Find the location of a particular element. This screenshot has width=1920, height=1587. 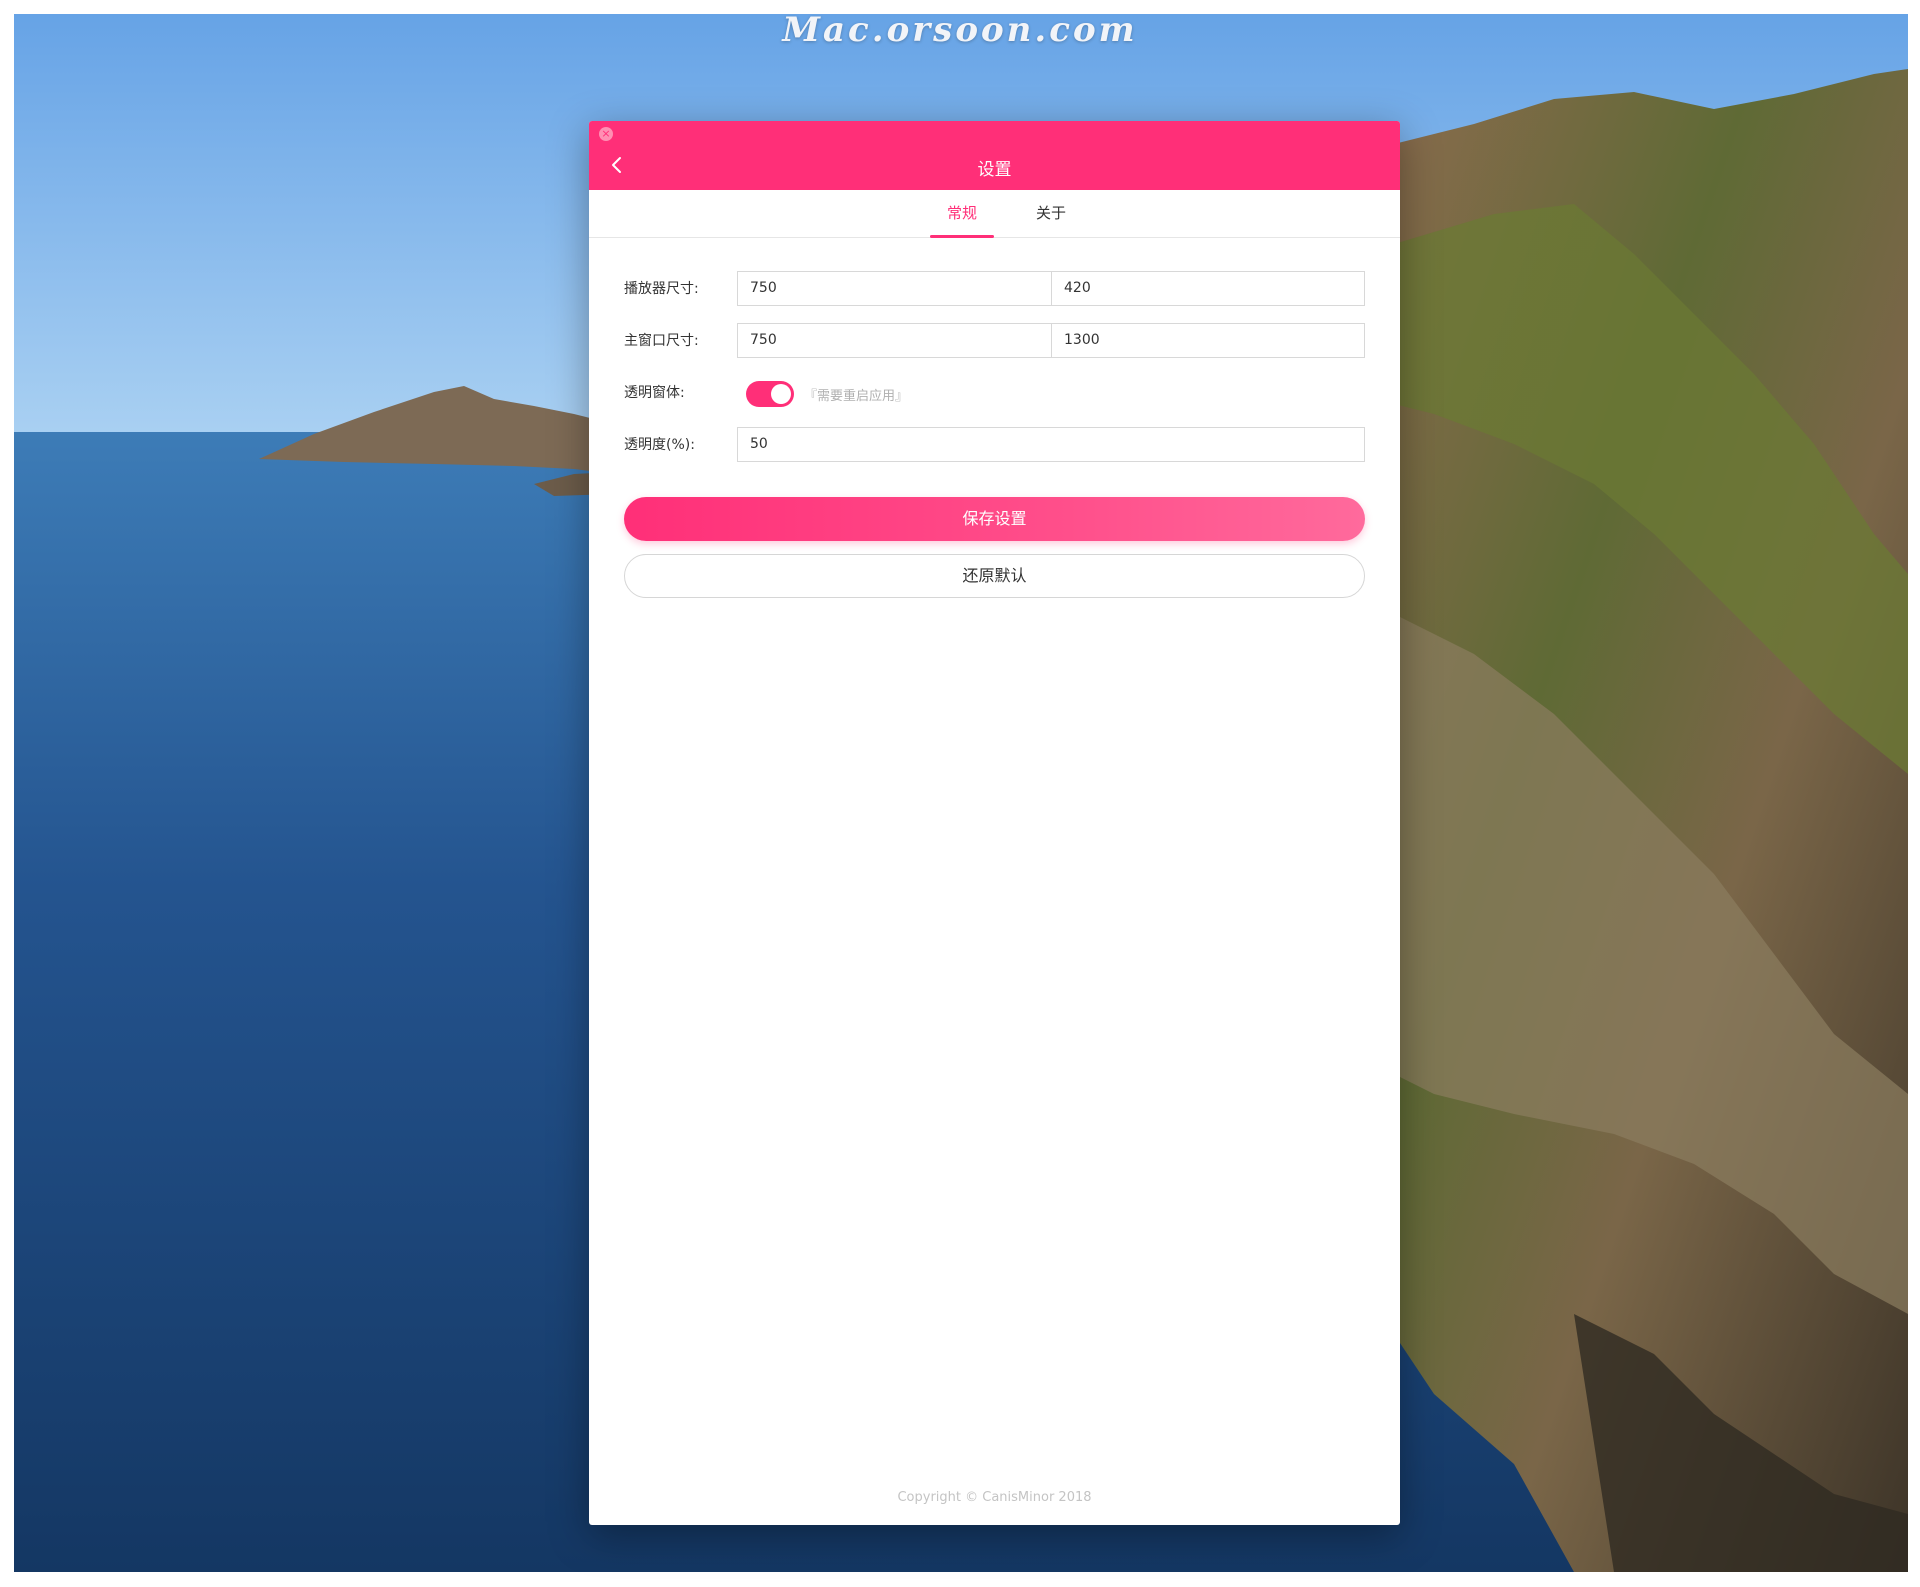

window-title: 设置 is located at coordinates (994, 170).